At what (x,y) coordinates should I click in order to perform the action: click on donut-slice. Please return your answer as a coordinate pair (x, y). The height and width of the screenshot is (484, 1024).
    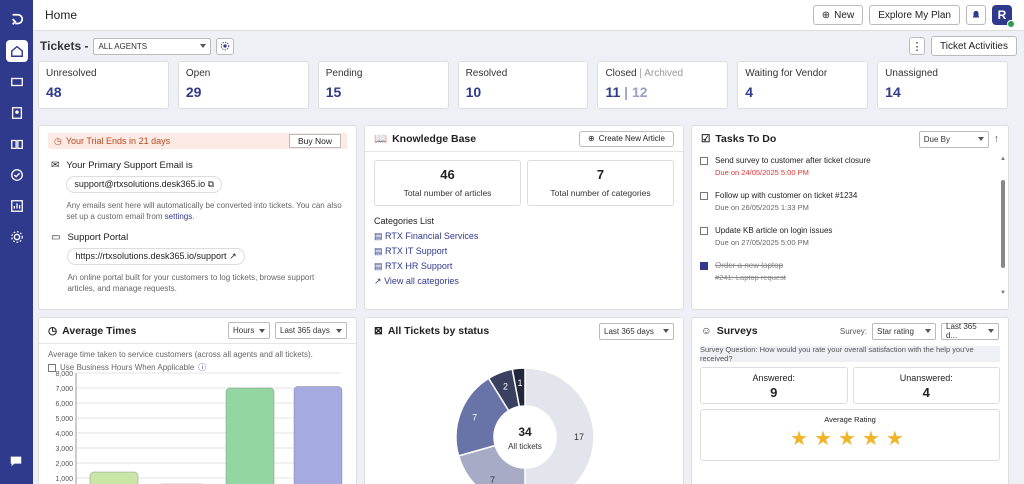
    Looking at the image, I should click on (559, 425).